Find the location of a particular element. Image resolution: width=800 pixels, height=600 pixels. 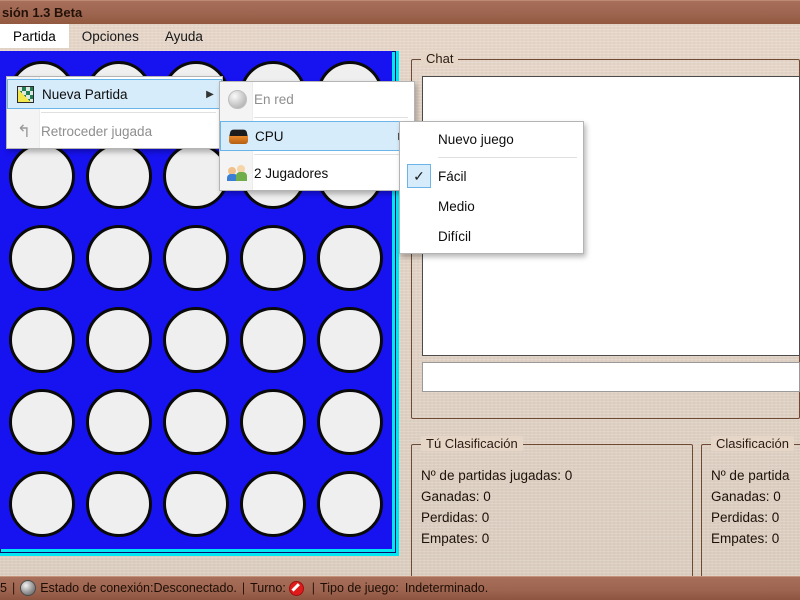

window-titlebar: sión 1.3 Beta is located at coordinates (400, 12).